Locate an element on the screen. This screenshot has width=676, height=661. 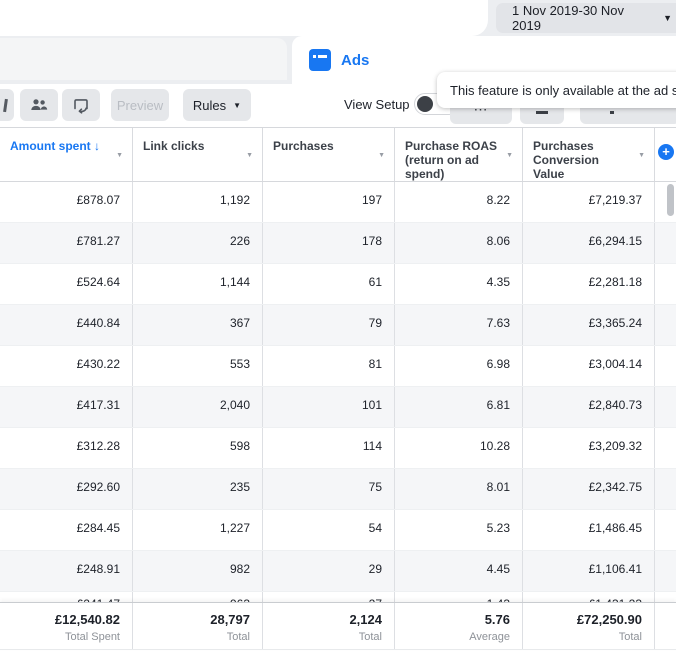
cell-purchase-roas: 8.22 is located at coordinates (459, 202).